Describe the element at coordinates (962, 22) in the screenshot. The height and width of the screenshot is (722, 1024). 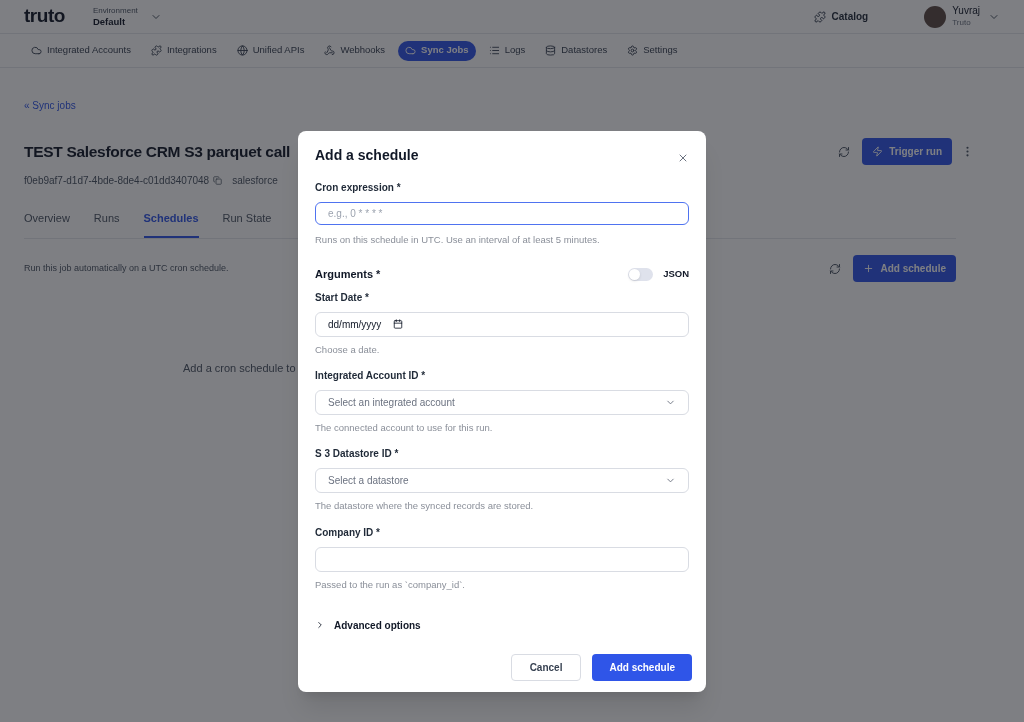
I see `user-org: Truto` at that location.